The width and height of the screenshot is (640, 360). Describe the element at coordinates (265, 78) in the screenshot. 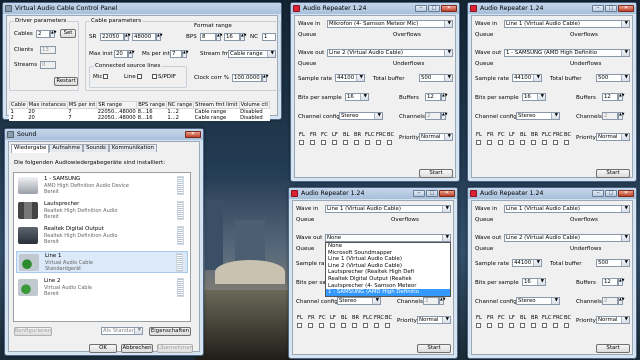

I see `clock-corr-spinner: ▲▼` at that location.